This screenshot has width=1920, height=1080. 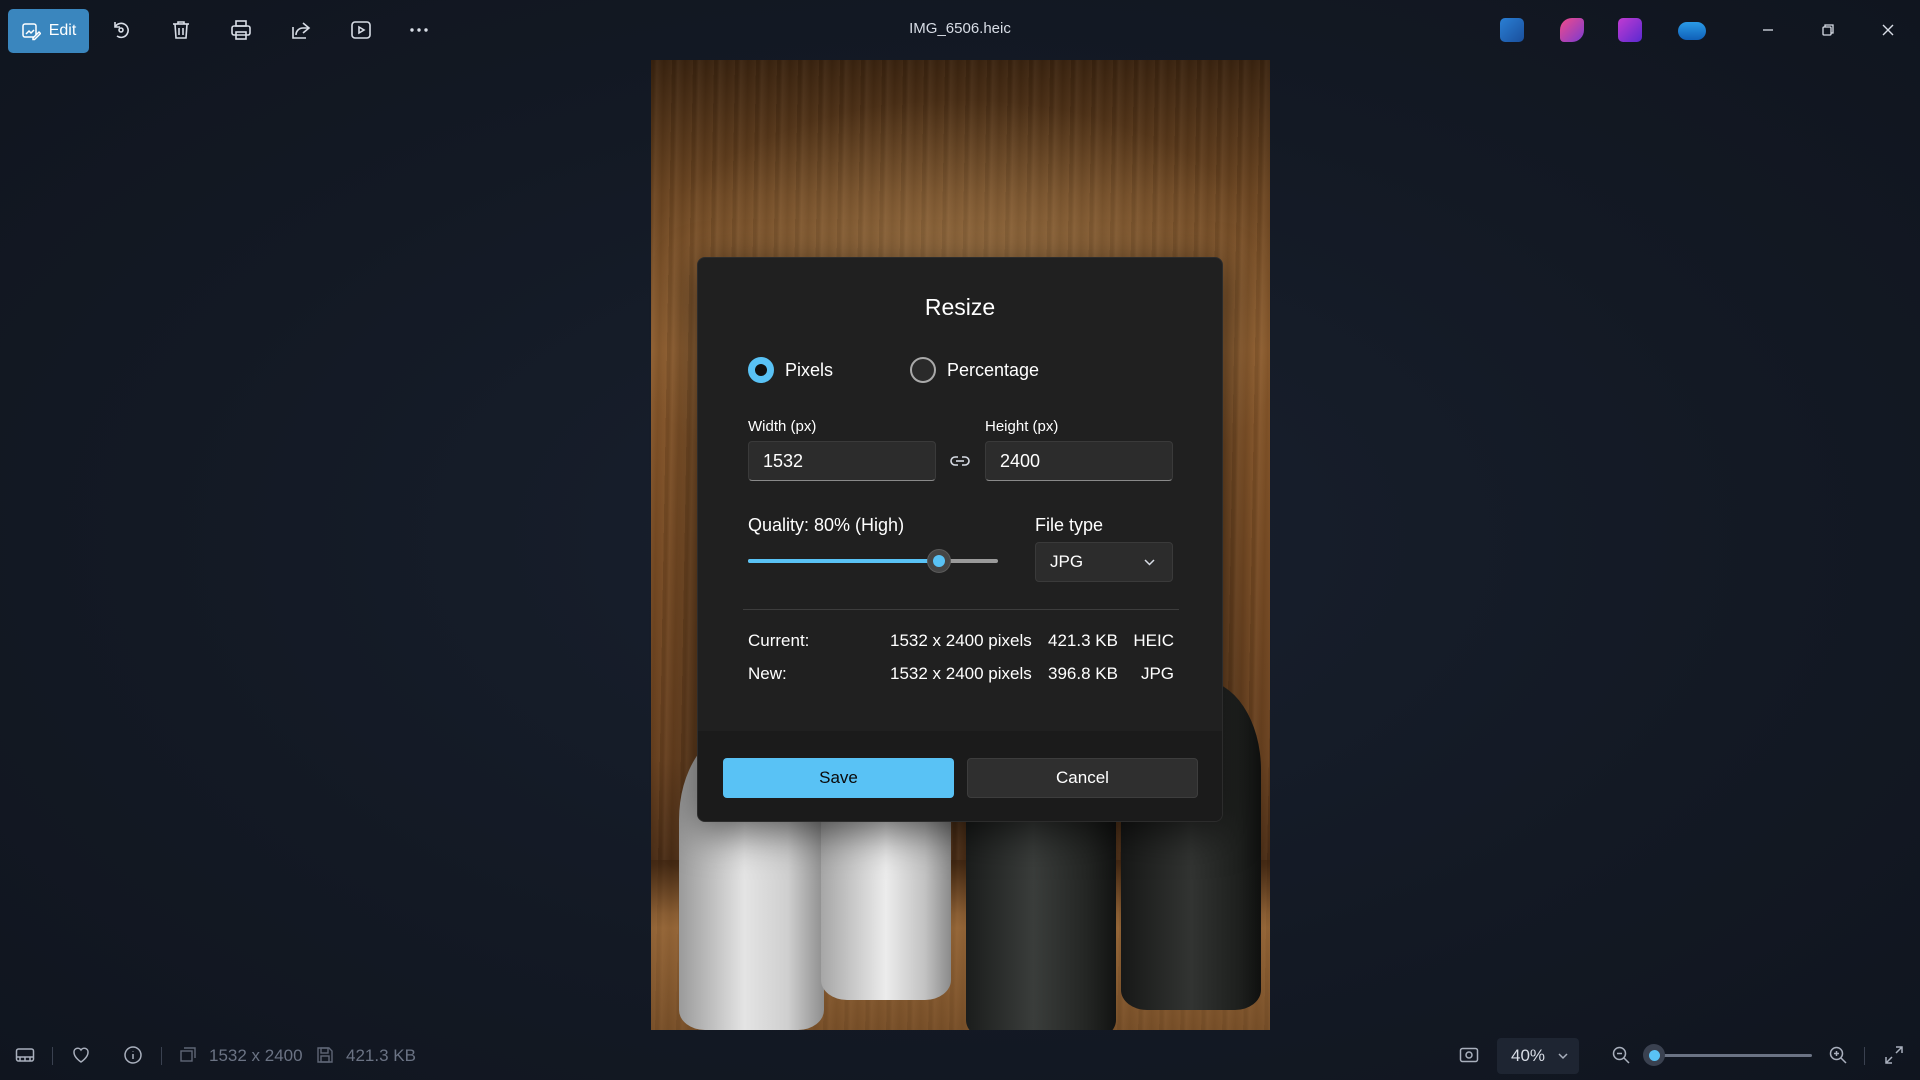 What do you see at coordinates (1082, 778) in the screenshot?
I see `cancel-button: Cancel` at bounding box center [1082, 778].